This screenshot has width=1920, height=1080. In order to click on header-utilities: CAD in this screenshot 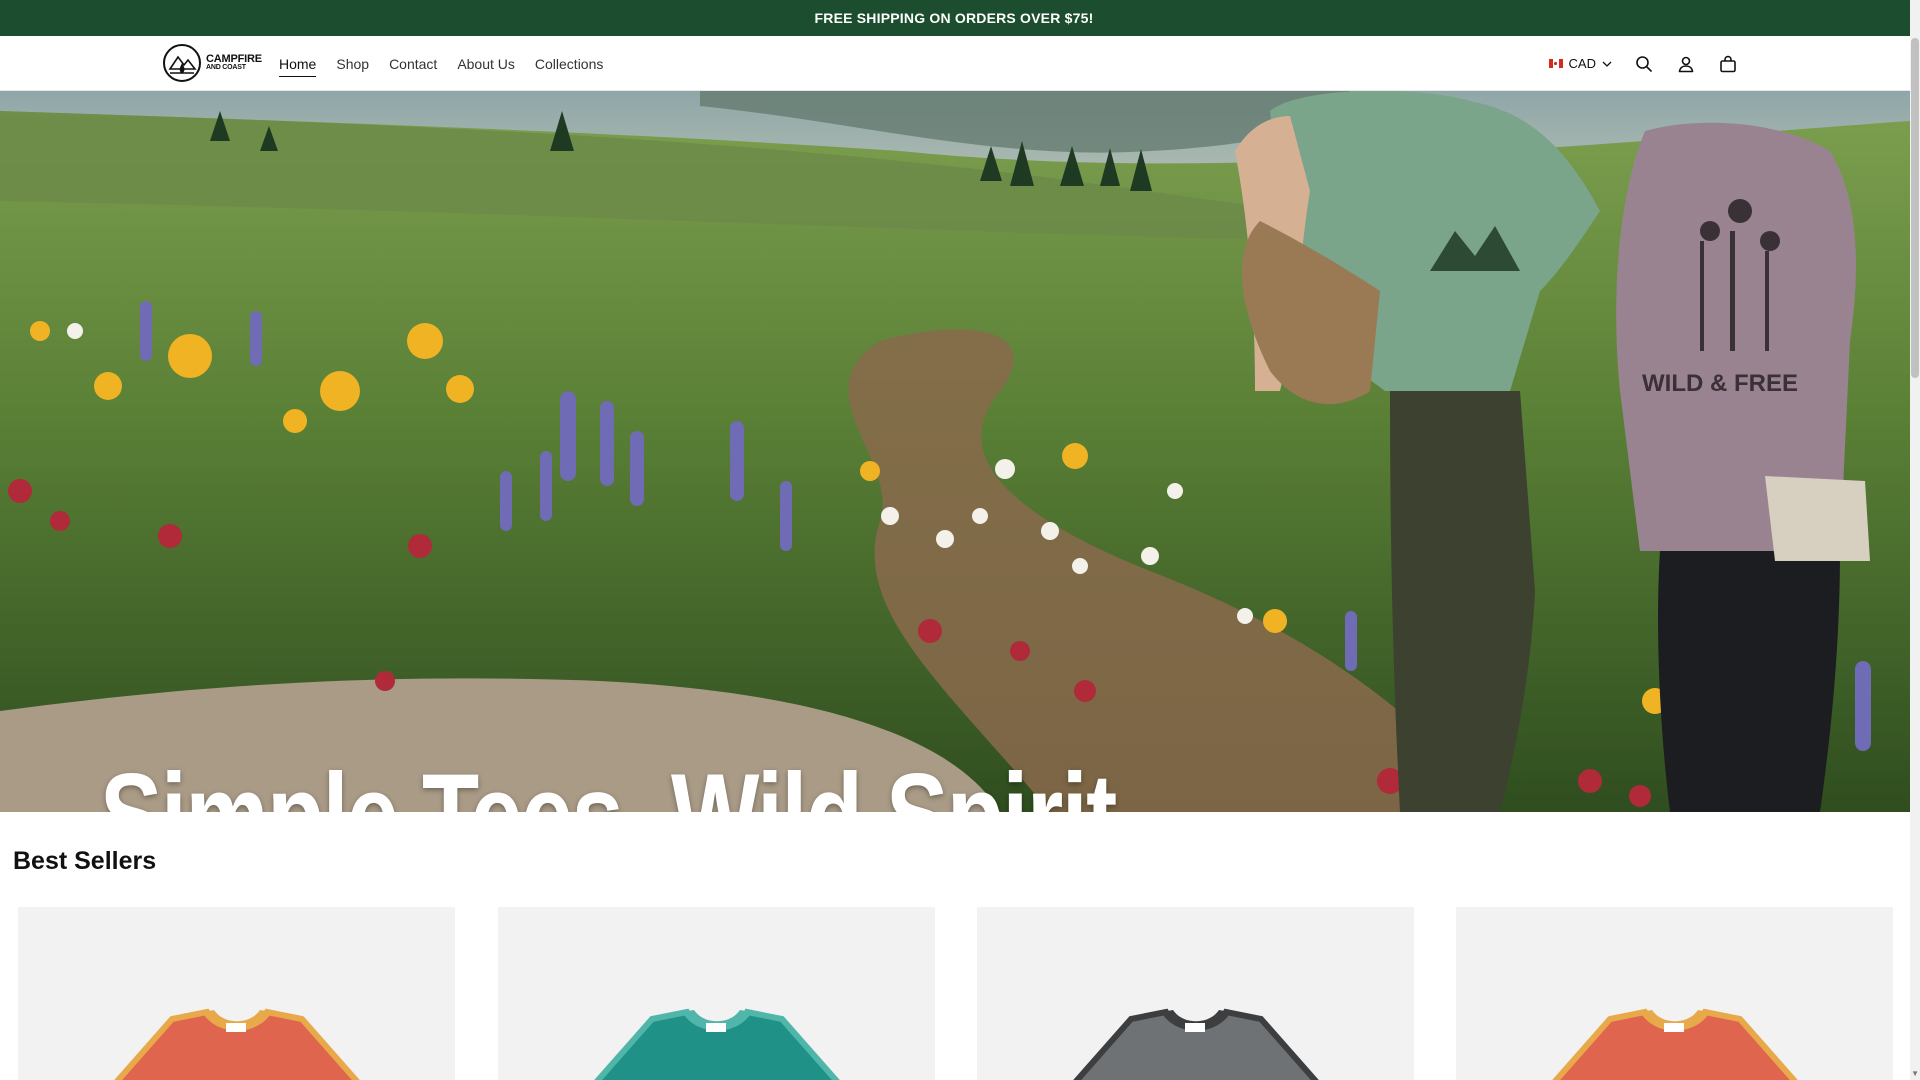, I will do `click(1643, 63)`.